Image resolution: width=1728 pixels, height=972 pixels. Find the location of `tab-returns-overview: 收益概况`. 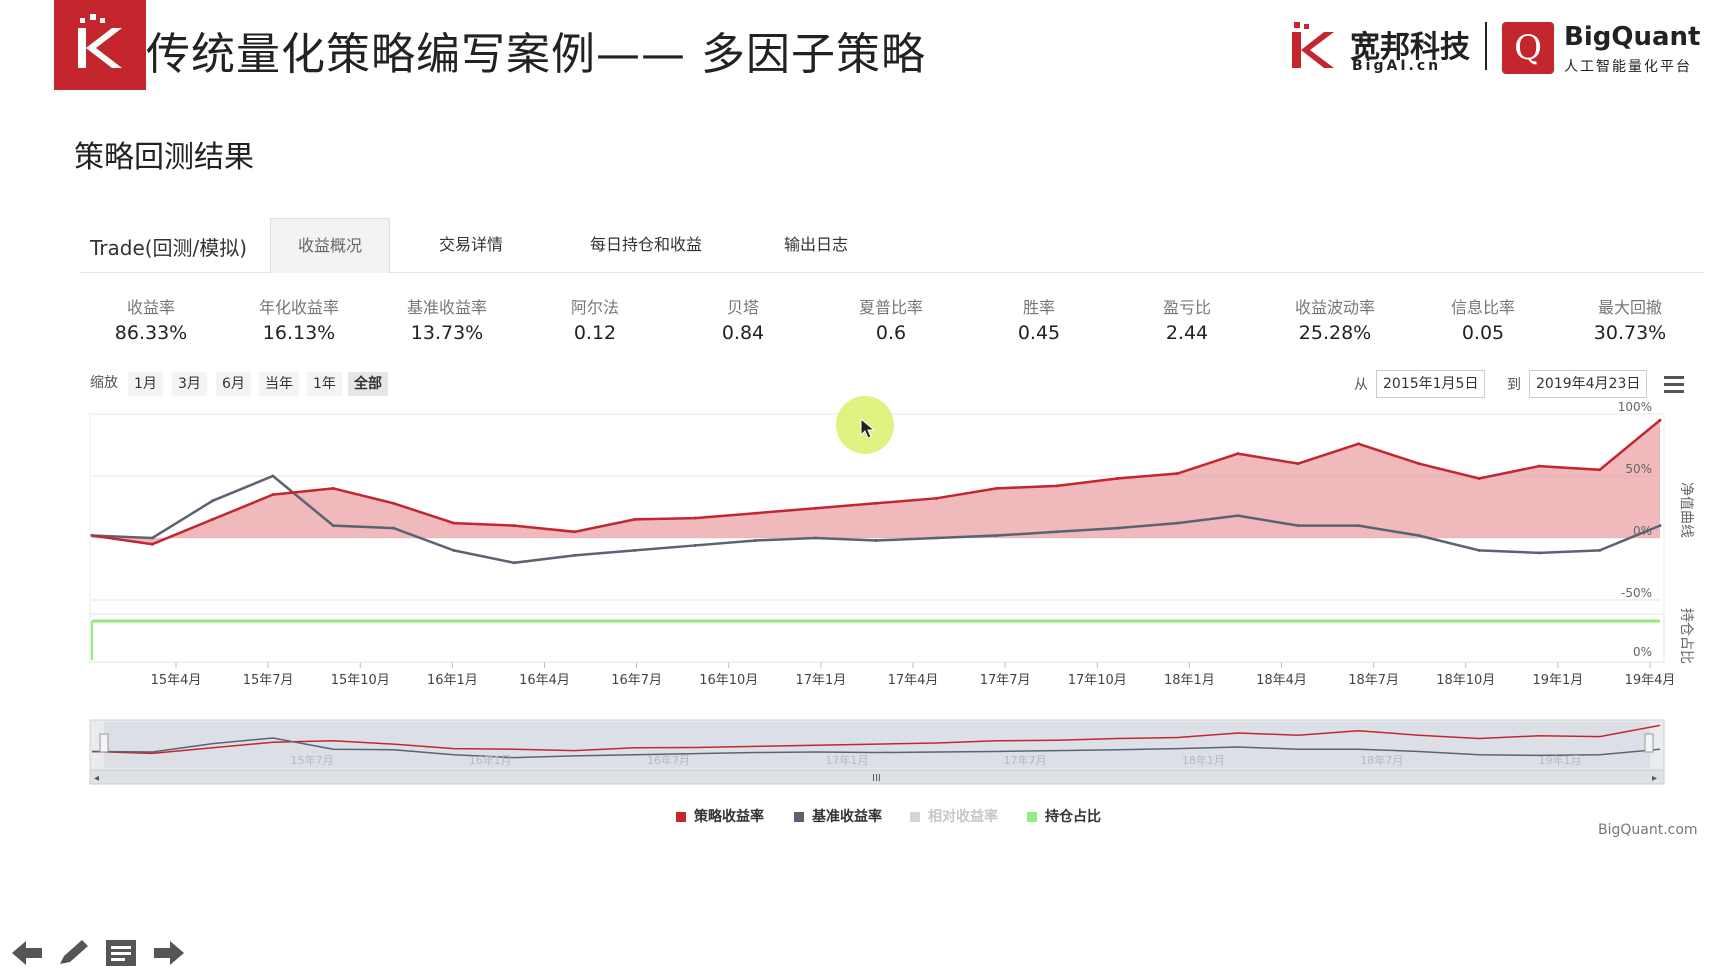

tab-returns-overview: 收益概况 is located at coordinates (330, 245).